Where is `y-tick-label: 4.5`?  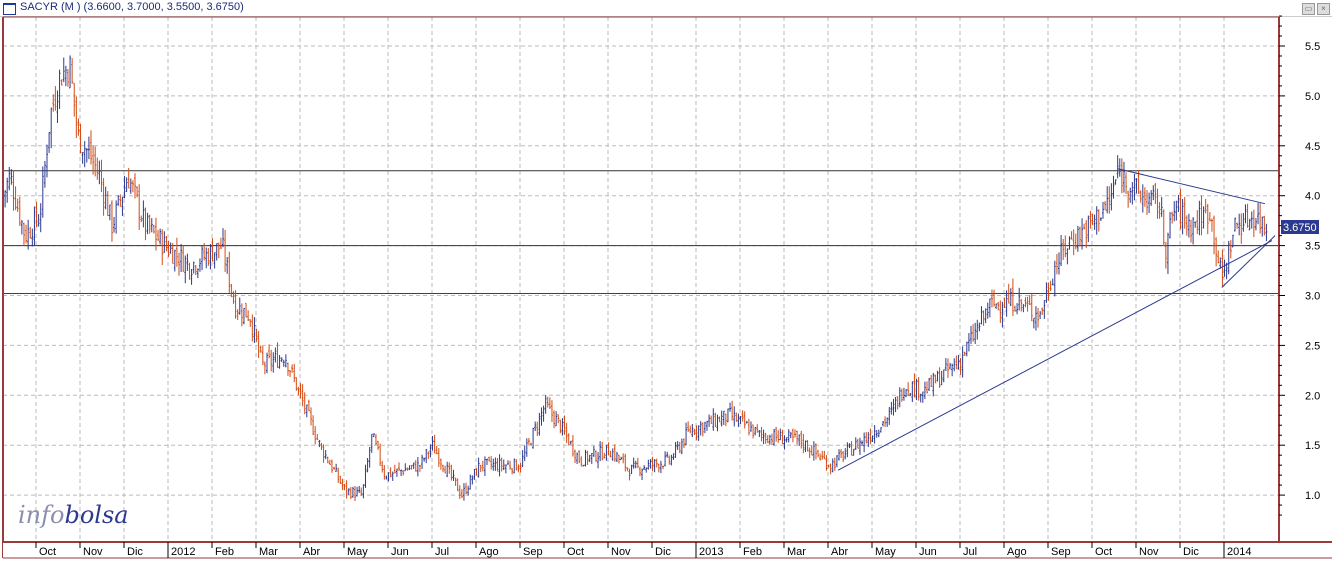
y-tick-label: 4.5 is located at coordinates (1312, 147).